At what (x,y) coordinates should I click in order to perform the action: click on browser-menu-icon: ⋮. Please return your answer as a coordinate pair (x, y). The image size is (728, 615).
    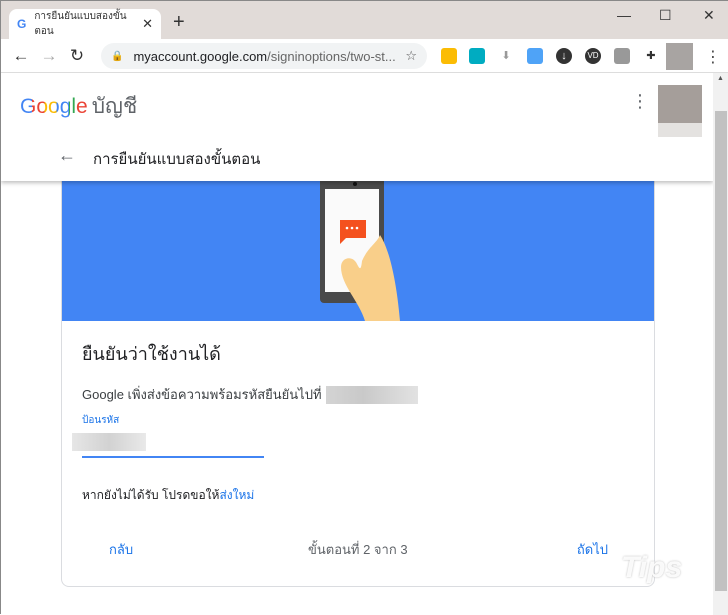
    Looking at the image, I should click on (713, 57).